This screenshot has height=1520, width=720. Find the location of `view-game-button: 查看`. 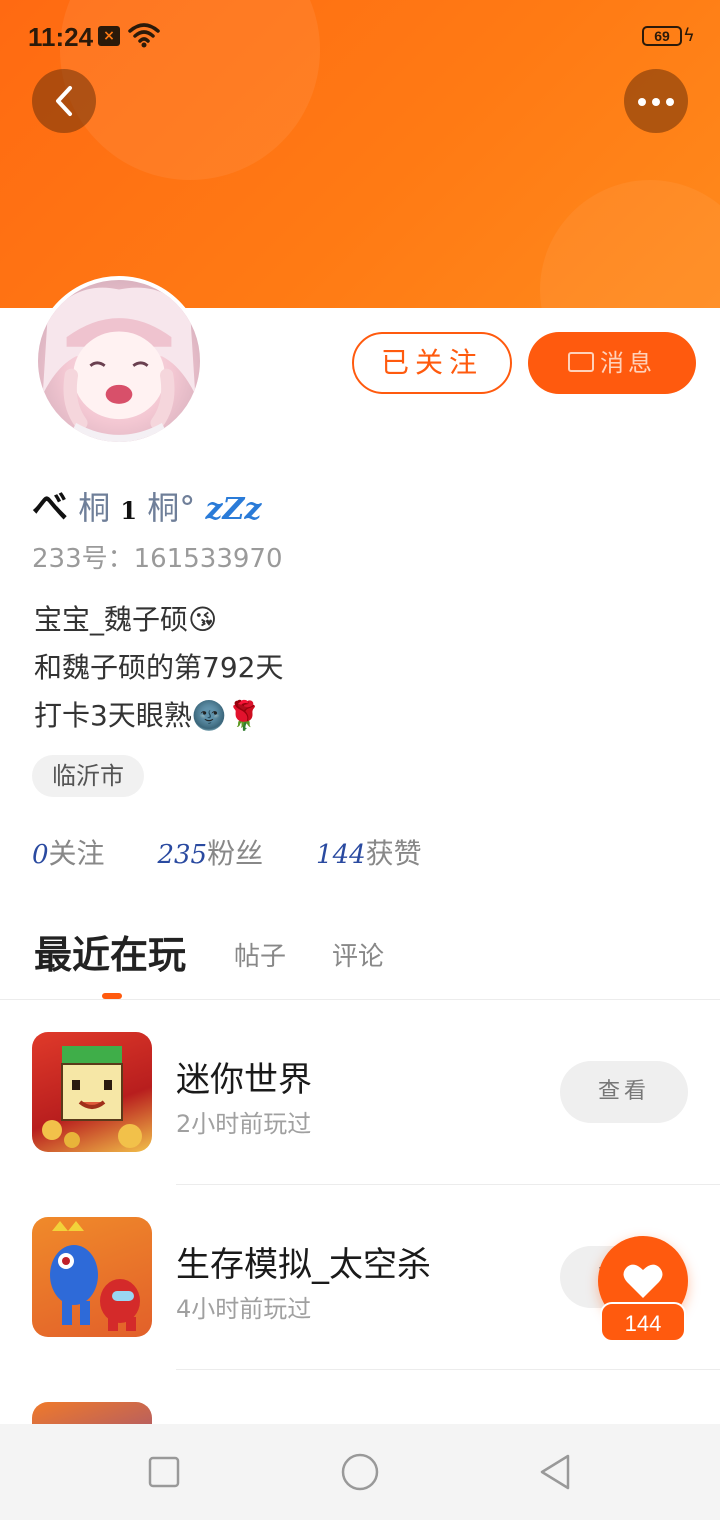

view-game-button: 查看 is located at coordinates (624, 1092).